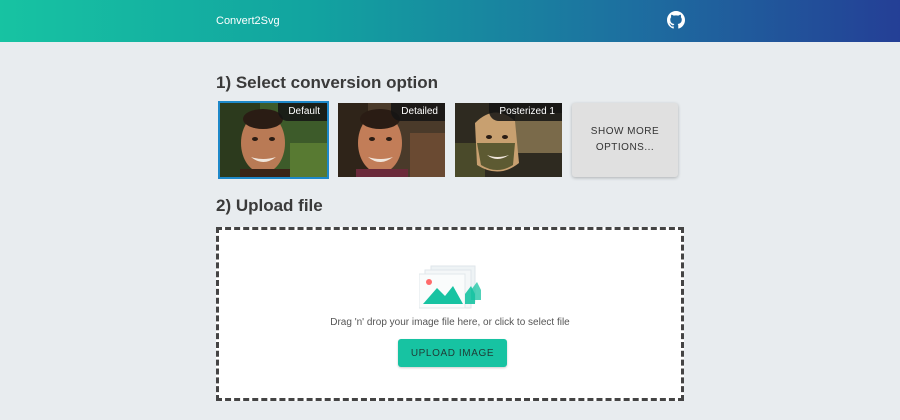 The height and width of the screenshot is (420, 900). Describe the element at coordinates (676, 20) in the screenshot. I see `github-icon` at that location.